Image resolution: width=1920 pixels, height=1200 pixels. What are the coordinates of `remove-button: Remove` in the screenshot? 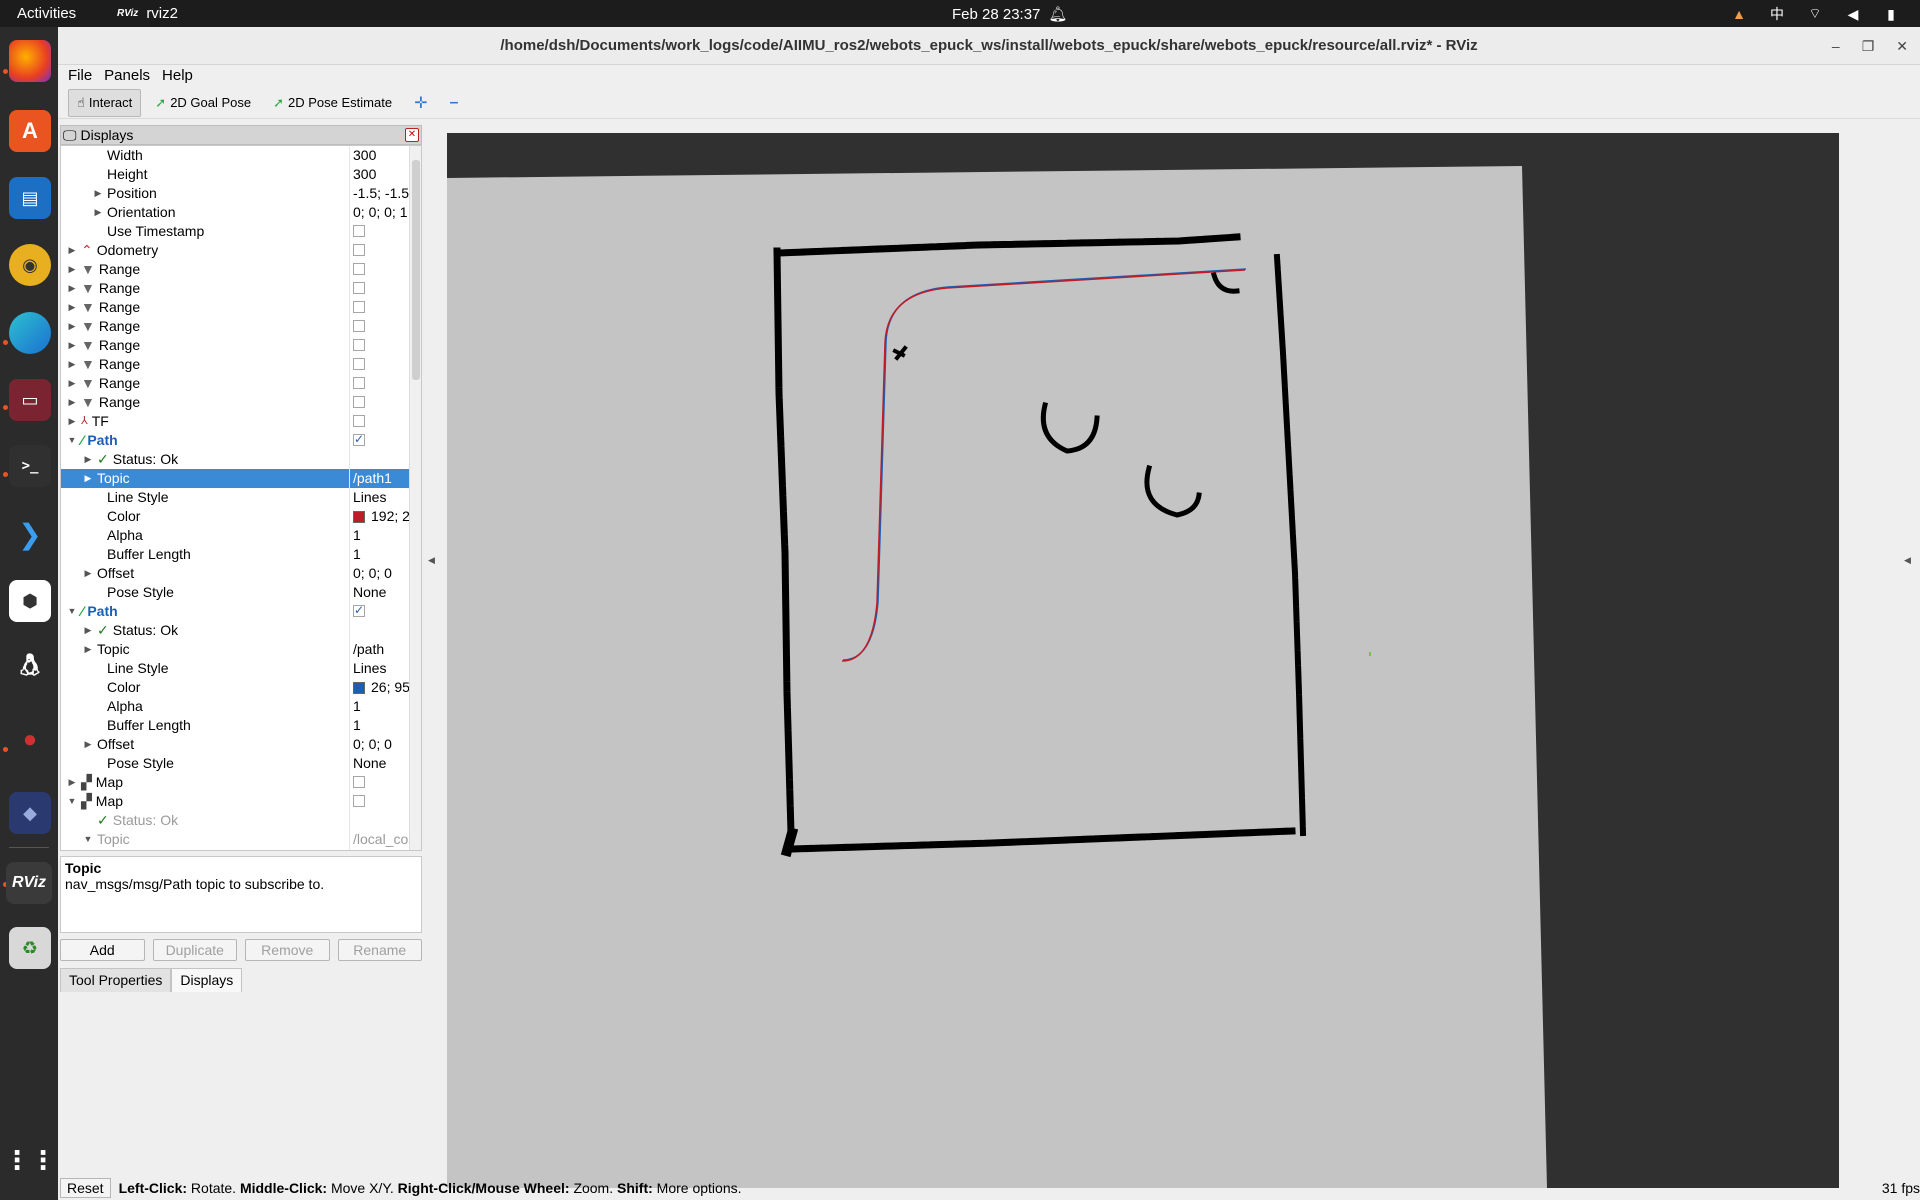 It's located at (287, 950).